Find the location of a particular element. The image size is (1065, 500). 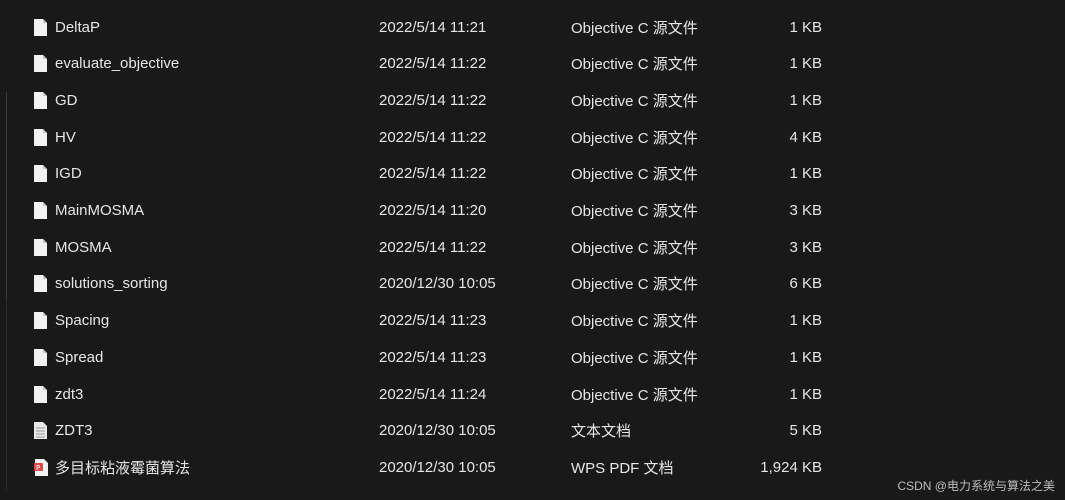

file-row: HV 2022/5/14 11:22 Objective C 源文件 4 KB is located at coordinates (532, 137).